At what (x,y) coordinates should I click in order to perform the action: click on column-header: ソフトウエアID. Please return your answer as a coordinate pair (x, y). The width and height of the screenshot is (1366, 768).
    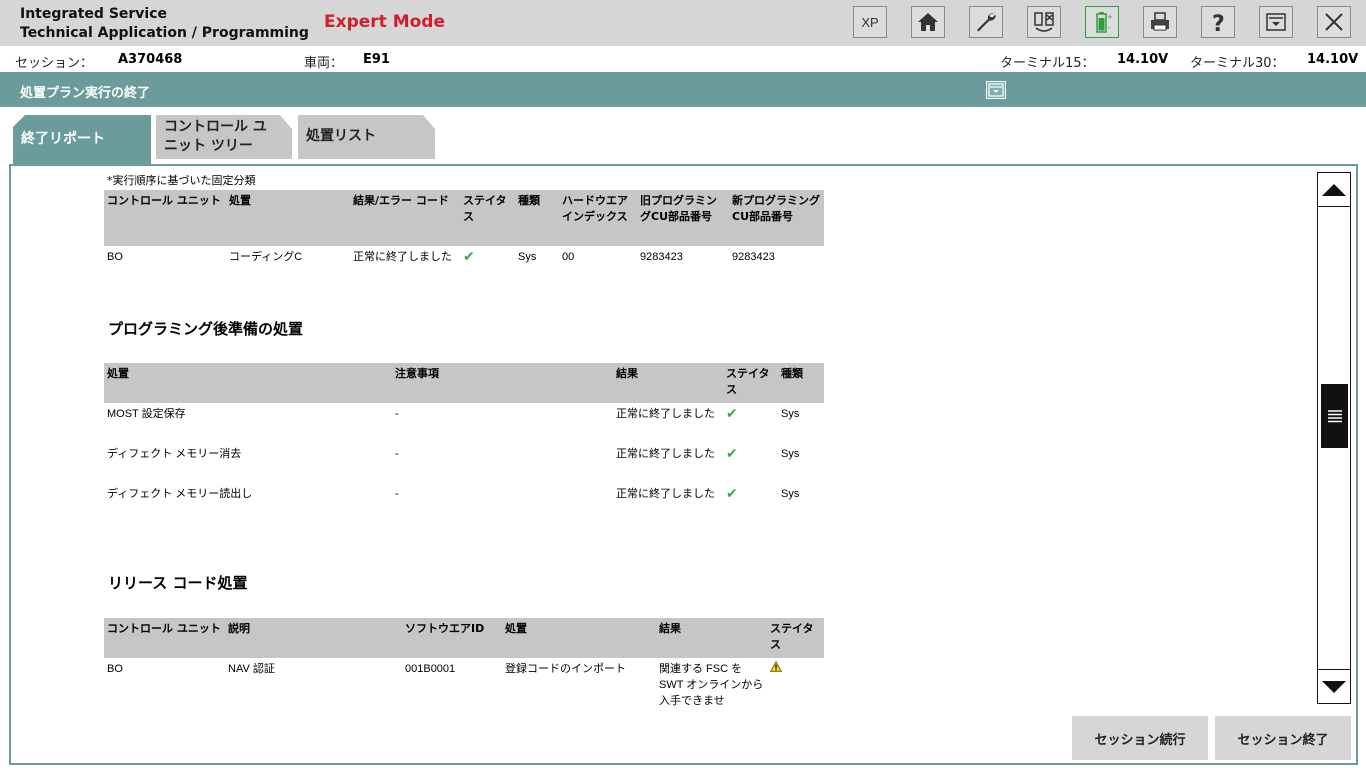
    Looking at the image, I should click on (452, 638).